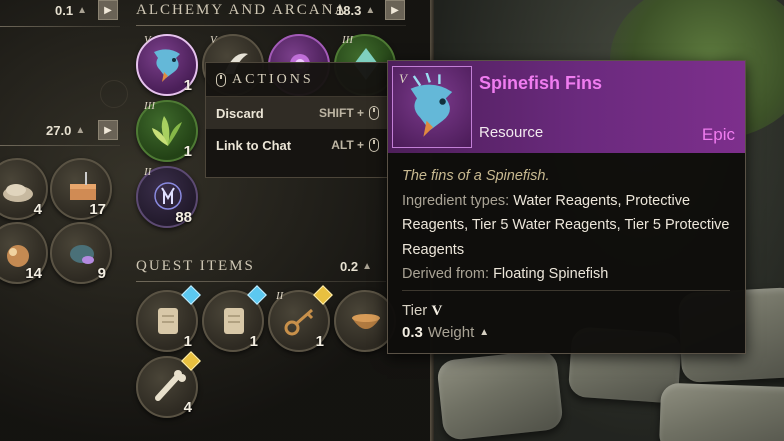 The height and width of the screenshot is (441, 784). Describe the element at coordinates (81, 189) in the screenshot. I see `inventory-slot: 17` at that location.